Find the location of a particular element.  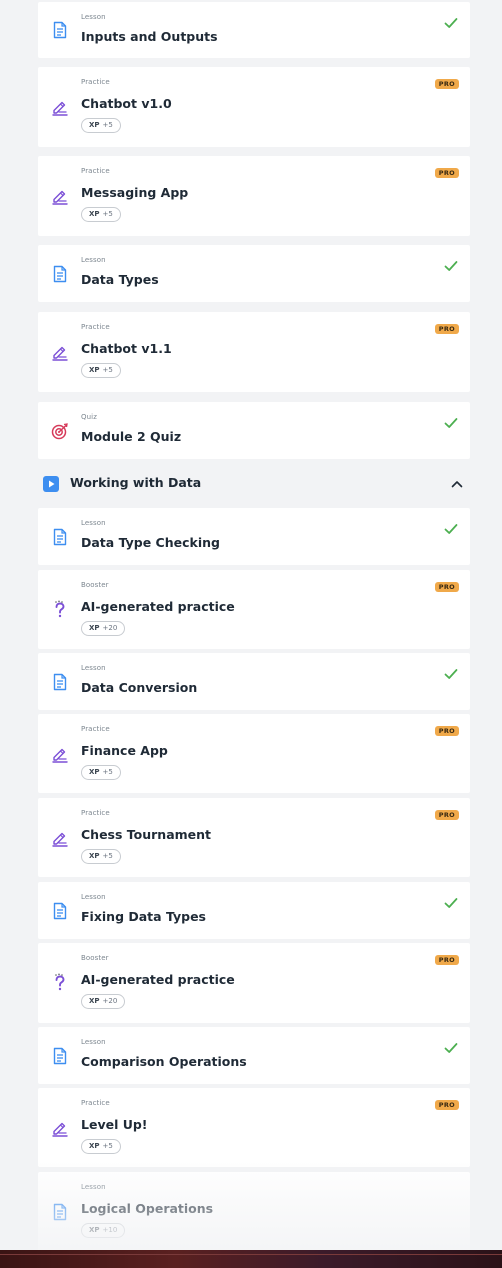

curriculum-item-fixing-data-types: Lesson Fixing Data Types is located at coordinates (254, 910).